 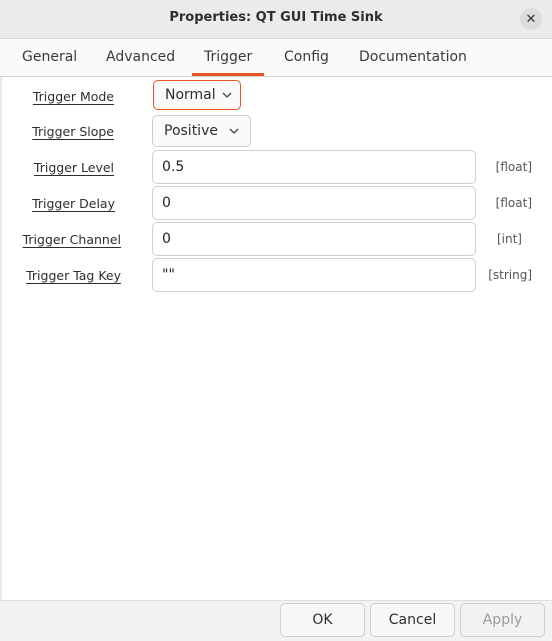 What do you see at coordinates (228, 57) in the screenshot?
I see `tab-trigger: Trigger` at bounding box center [228, 57].